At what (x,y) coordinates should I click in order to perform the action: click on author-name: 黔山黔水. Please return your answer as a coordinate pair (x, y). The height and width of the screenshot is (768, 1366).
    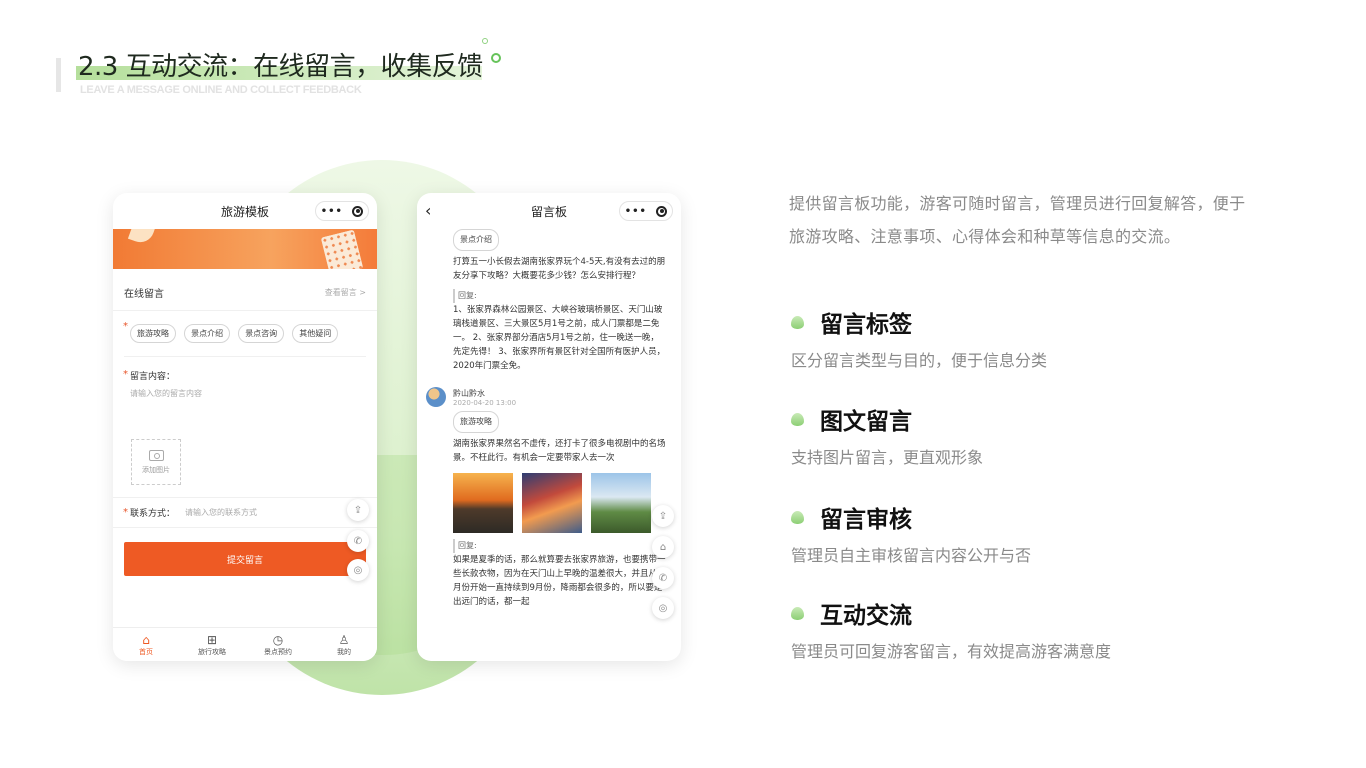
    Looking at the image, I should click on (469, 393).